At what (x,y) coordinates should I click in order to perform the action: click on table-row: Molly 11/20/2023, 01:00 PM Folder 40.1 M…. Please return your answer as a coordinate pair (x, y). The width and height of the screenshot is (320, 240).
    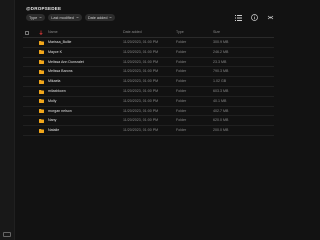
    Looking at the image, I should click on (148, 102).